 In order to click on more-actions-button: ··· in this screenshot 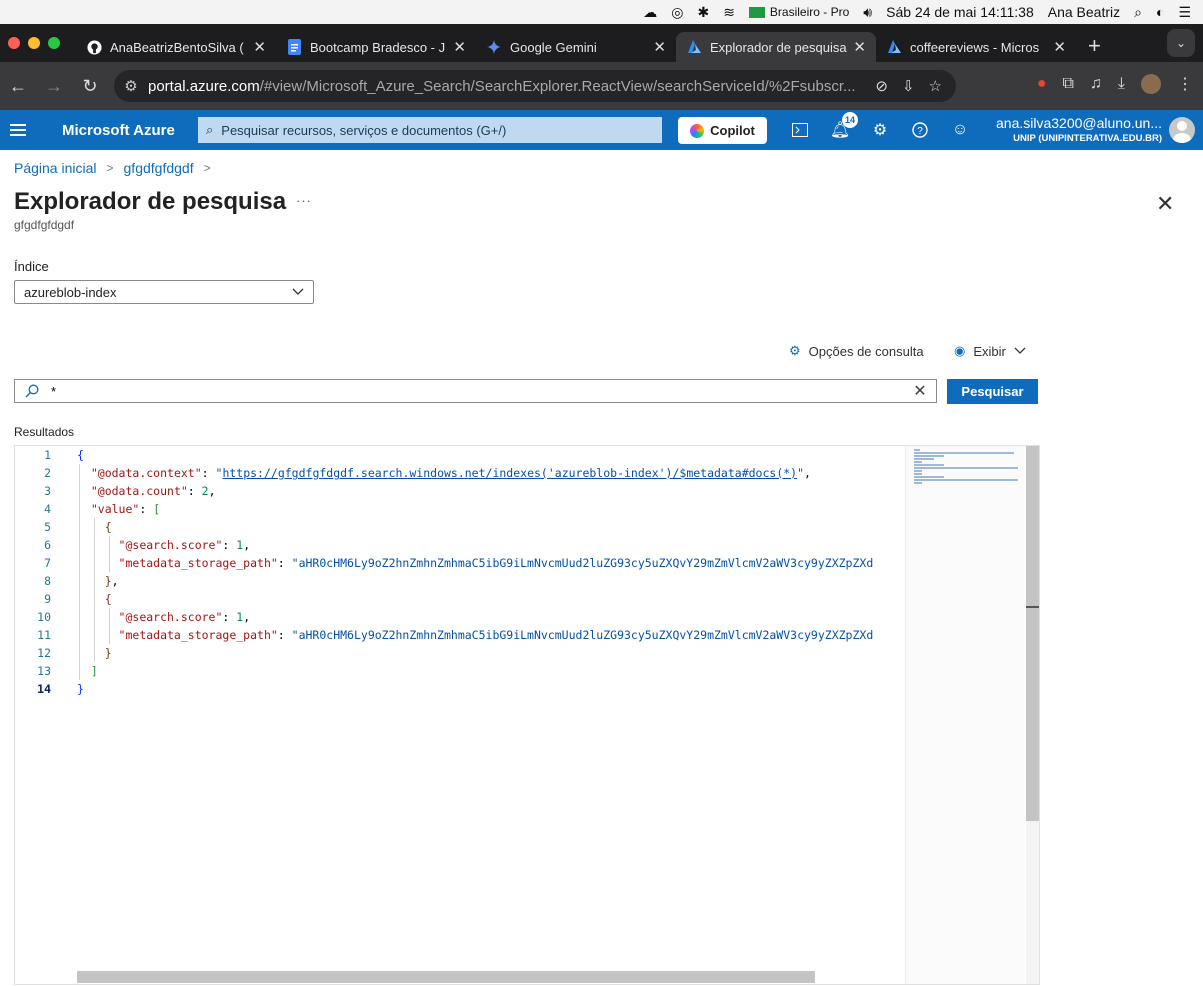, I will do `click(304, 200)`.